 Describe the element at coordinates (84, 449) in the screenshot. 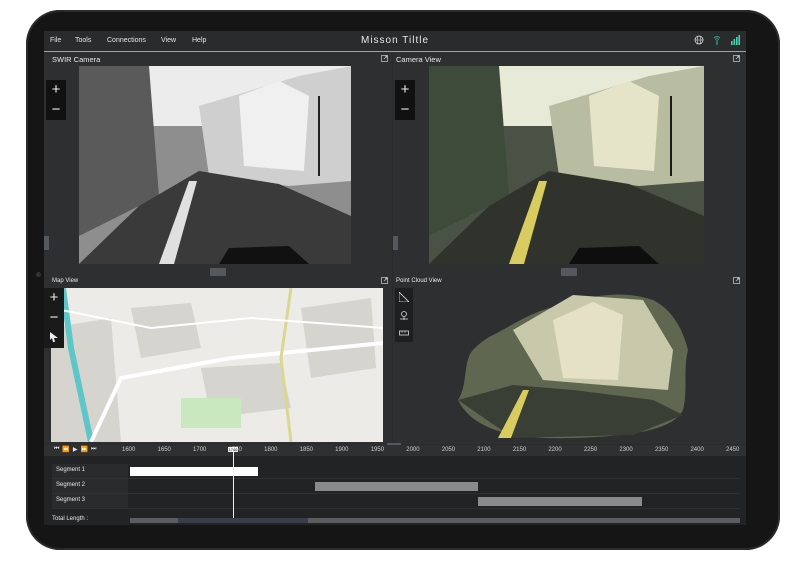

I see `fast-forward-icon: ⏩` at that location.